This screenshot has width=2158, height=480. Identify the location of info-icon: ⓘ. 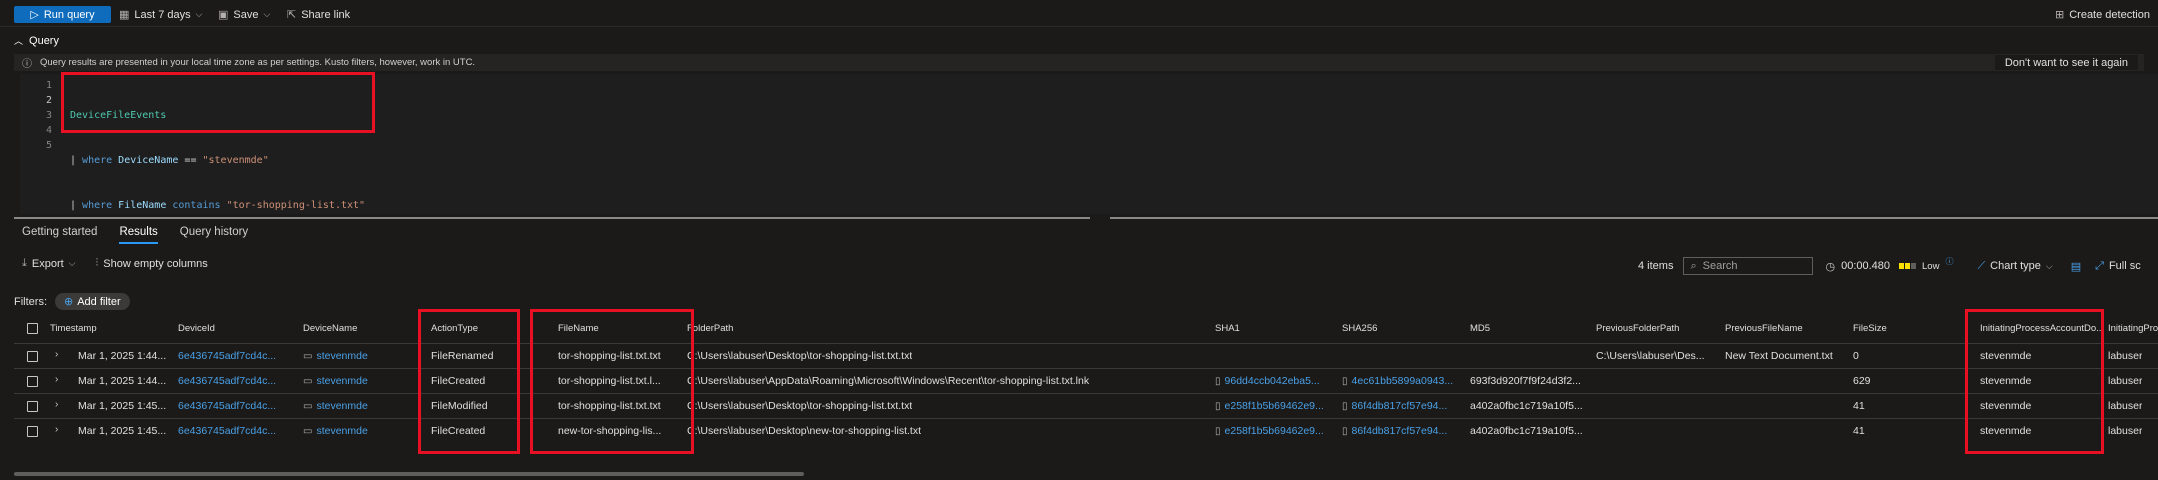
(1949, 261).